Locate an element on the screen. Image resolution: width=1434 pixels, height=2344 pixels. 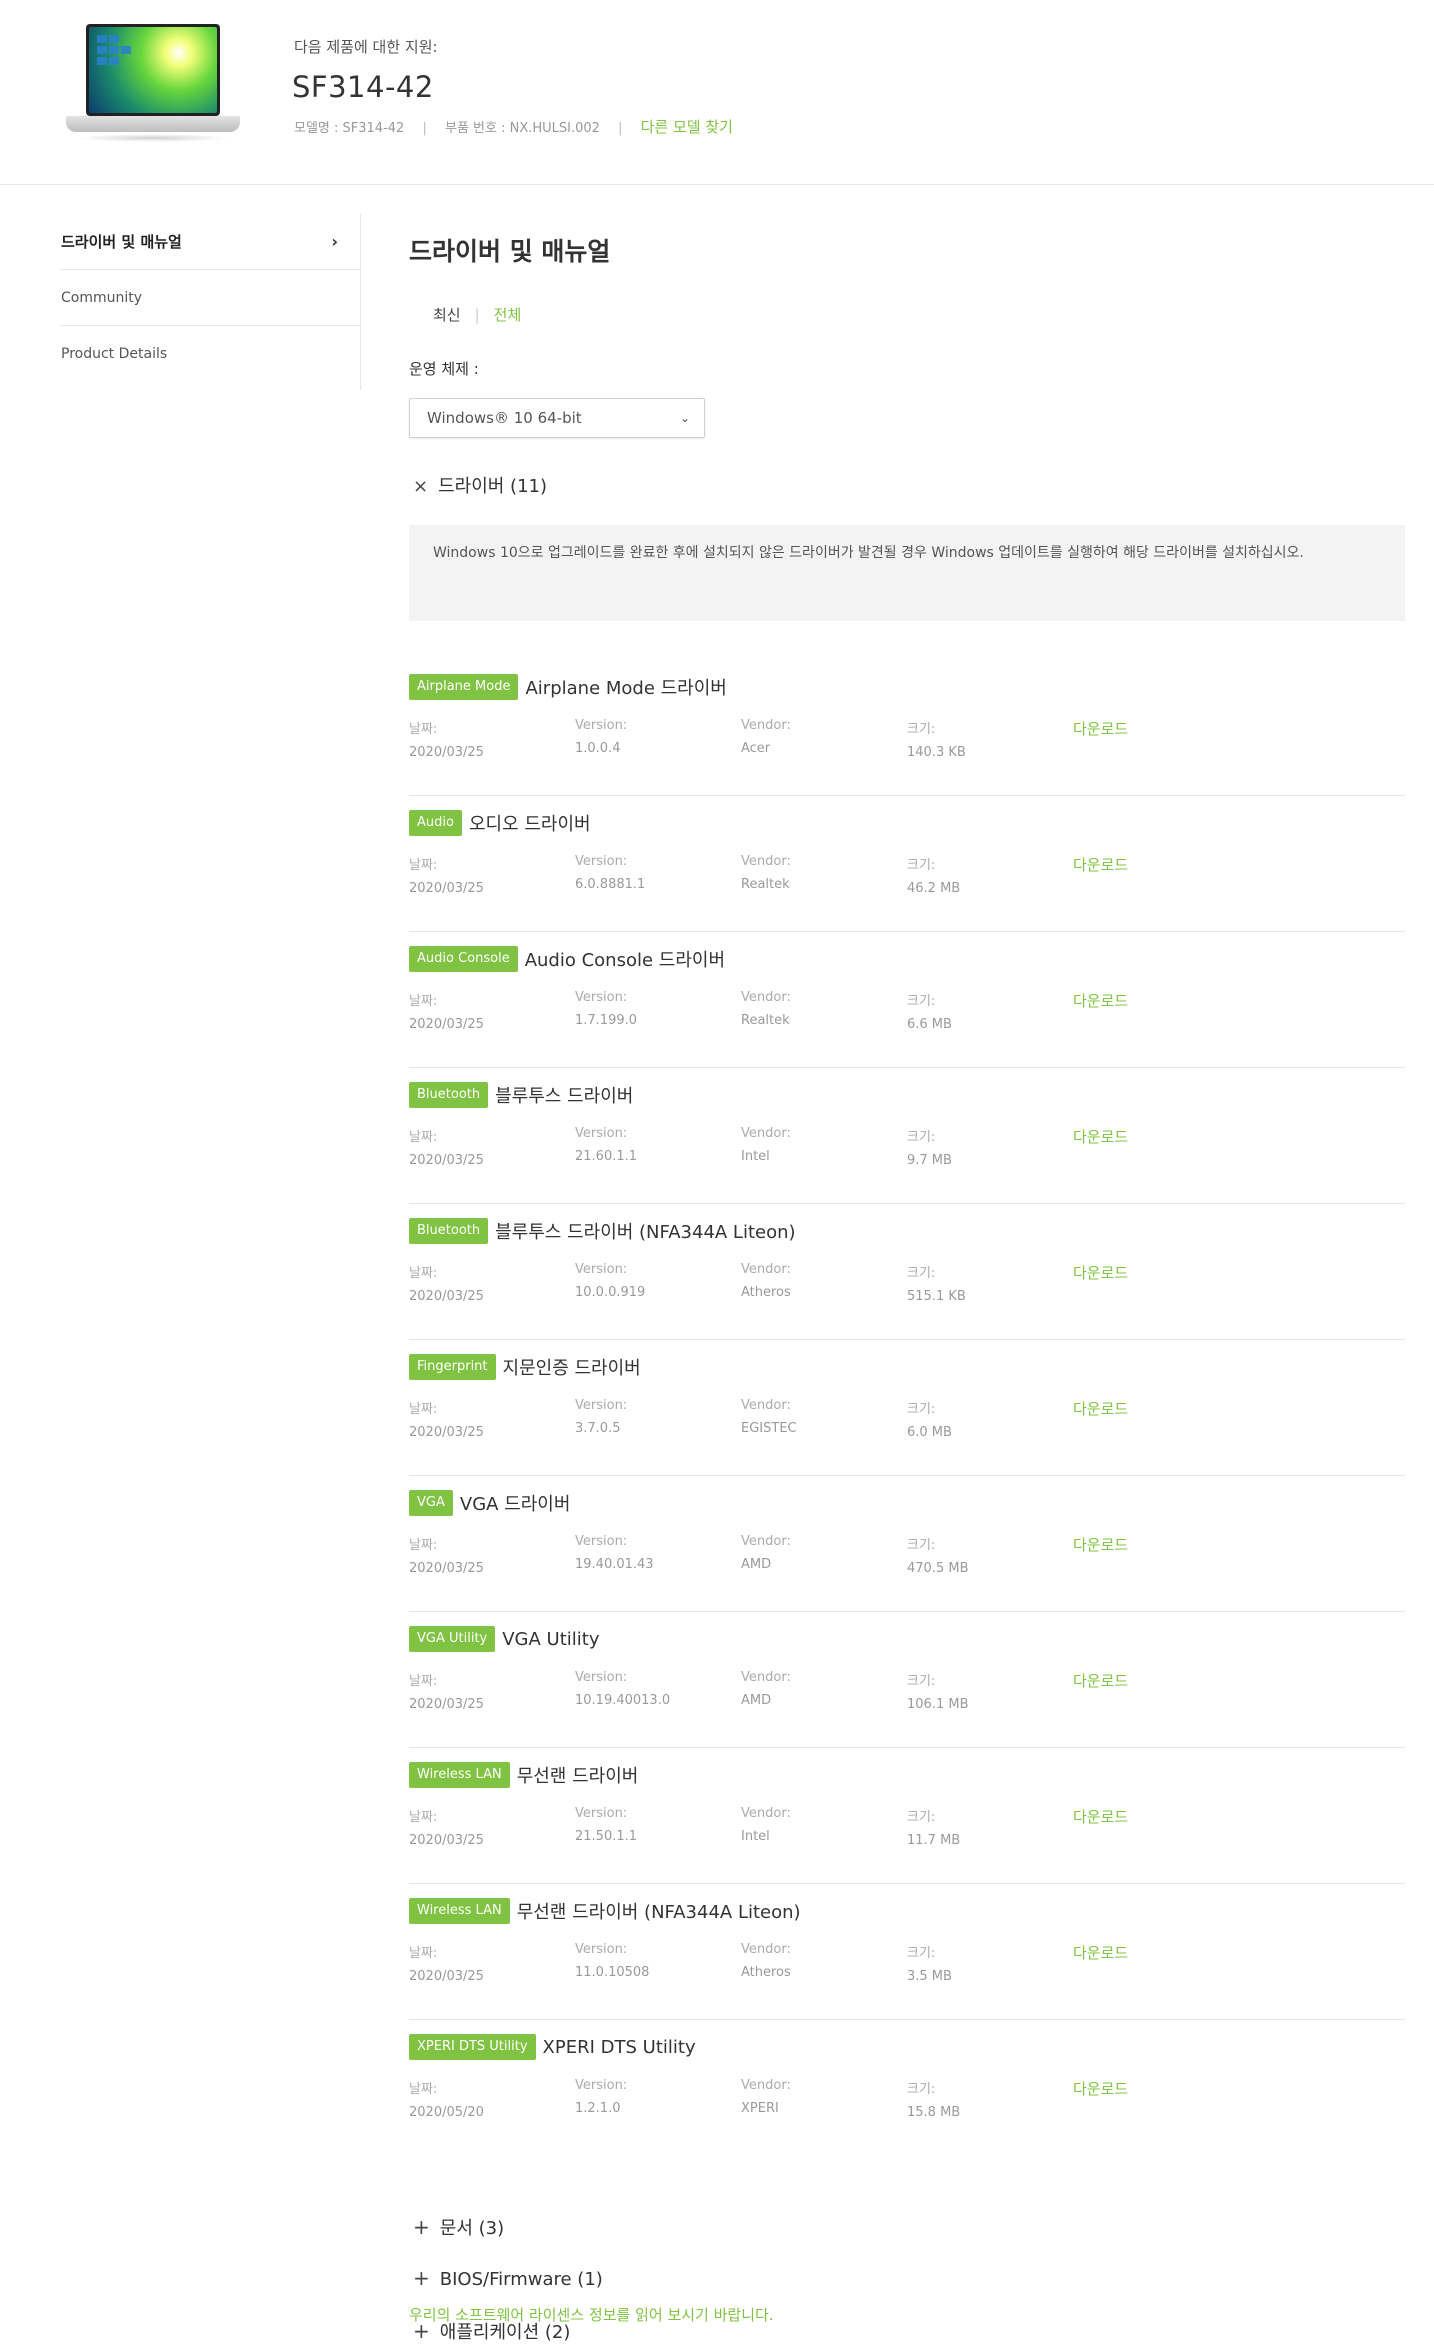
vendor-field: Vendor: AMD is located at coordinates (766, 1553).